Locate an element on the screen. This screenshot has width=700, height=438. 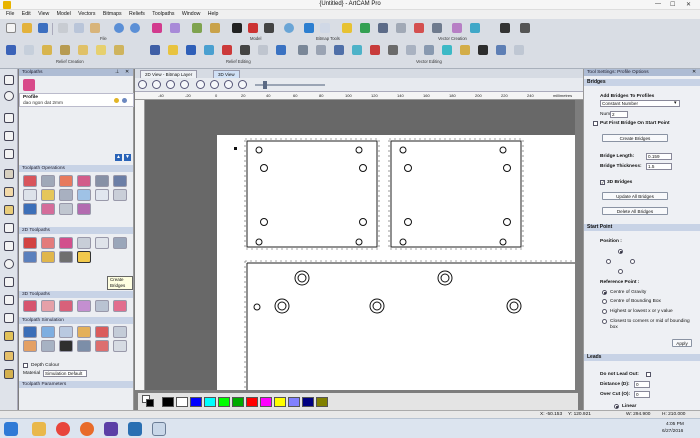
model-size-icon is located at coordinates (215, 28).